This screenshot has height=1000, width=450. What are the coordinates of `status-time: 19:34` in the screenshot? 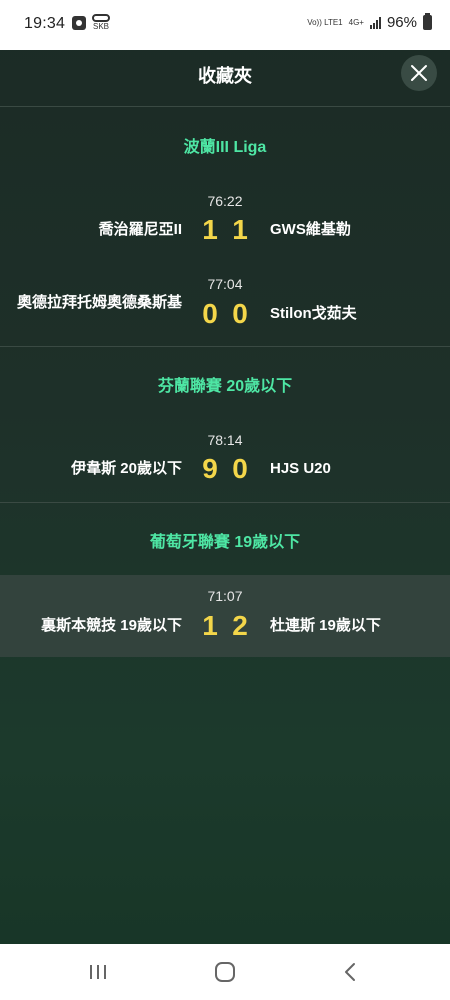 It's located at (45, 23).